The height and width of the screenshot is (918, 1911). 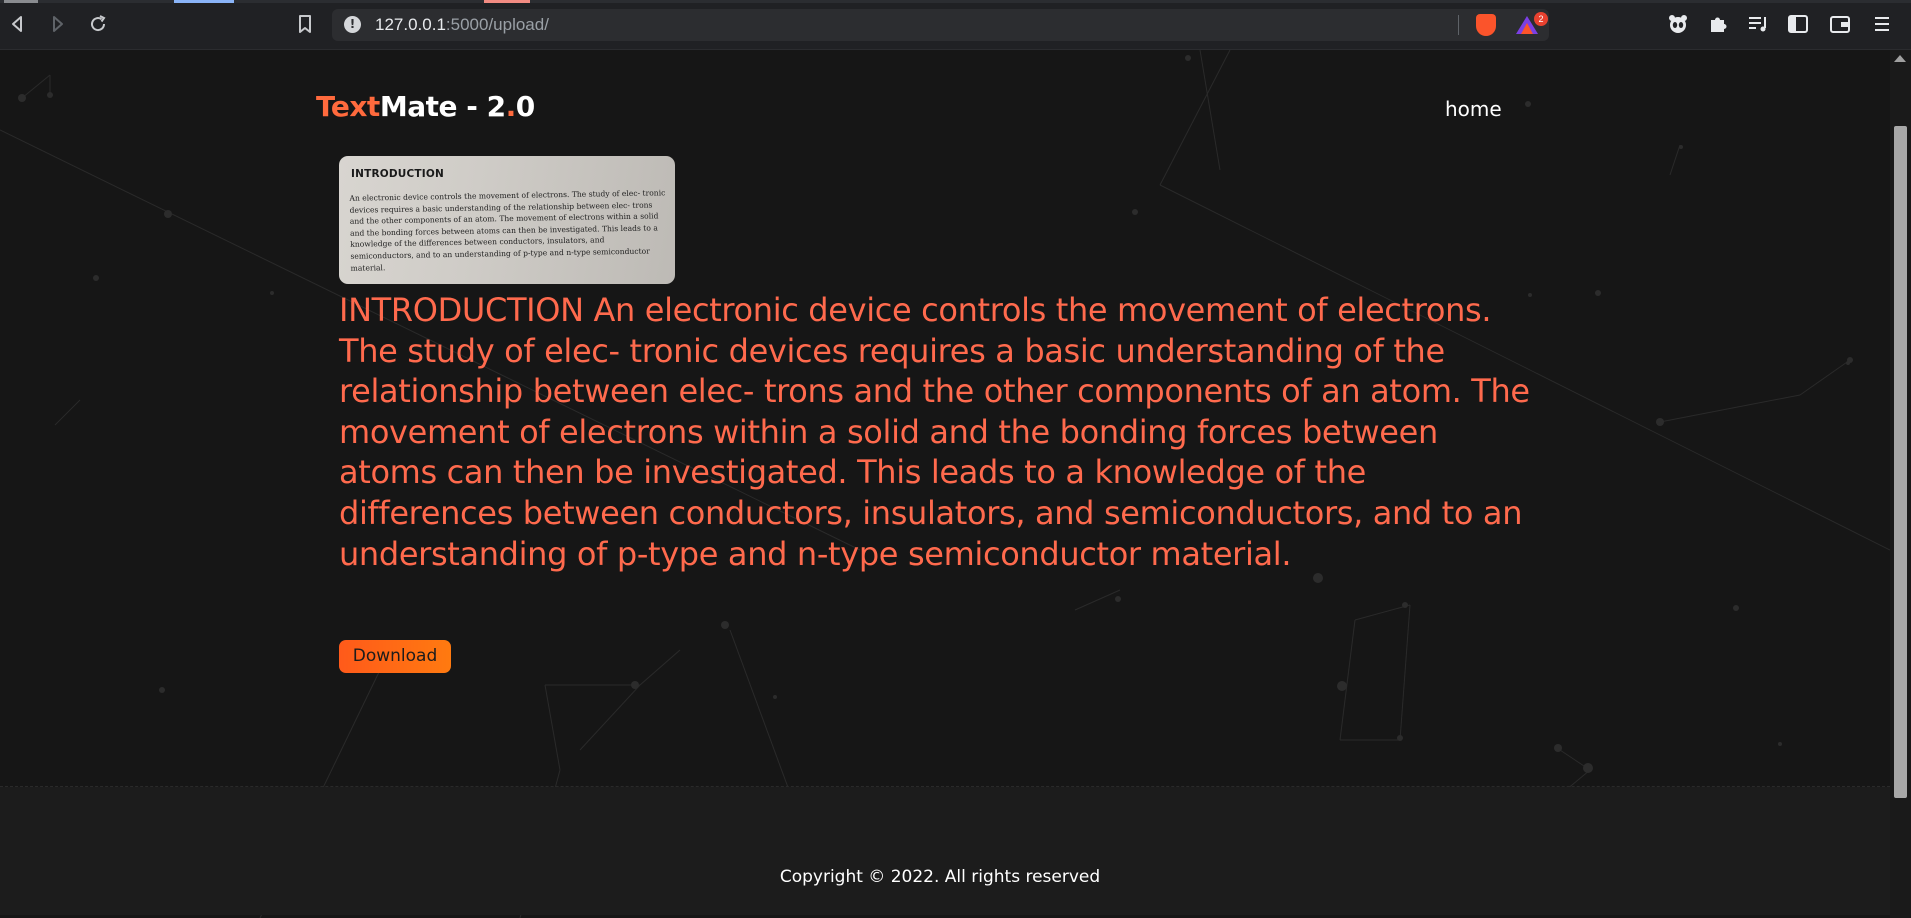 What do you see at coordinates (57, 24) in the screenshot?
I see `forward-arrow-icon` at bounding box center [57, 24].